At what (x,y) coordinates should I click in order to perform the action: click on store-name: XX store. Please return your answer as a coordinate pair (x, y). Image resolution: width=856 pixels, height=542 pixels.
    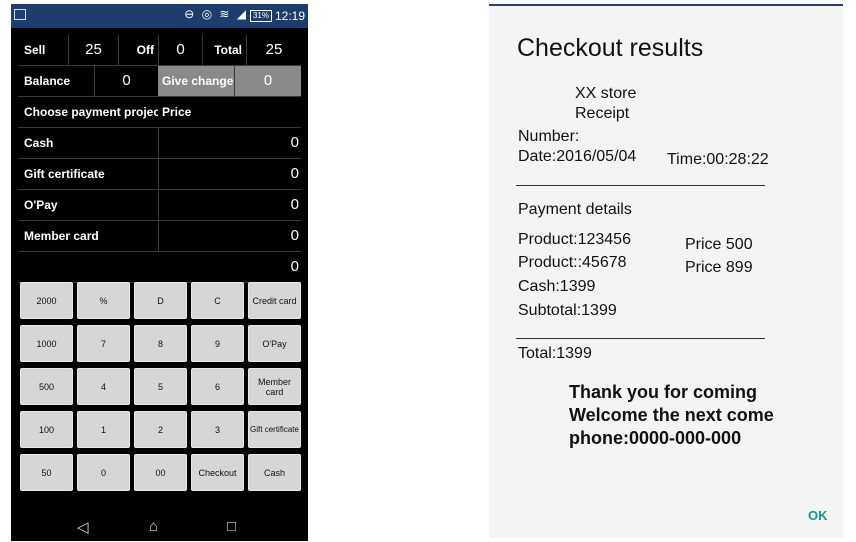
    Looking at the image, I should click on (606, 93).